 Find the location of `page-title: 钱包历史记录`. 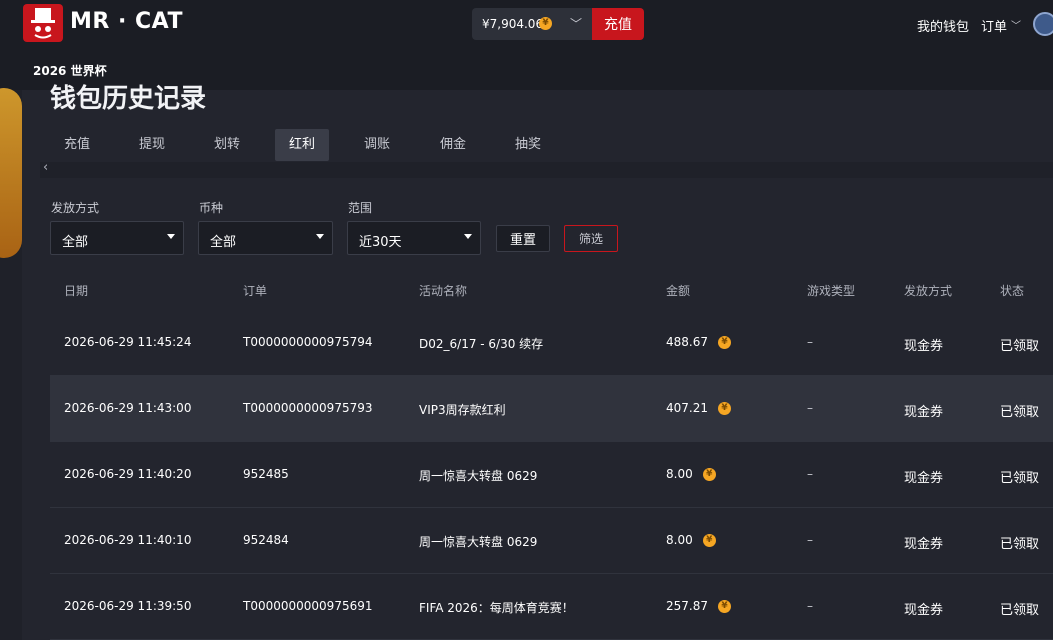

page-title: 钱包历史记录 is located at coordinates (128, 99).